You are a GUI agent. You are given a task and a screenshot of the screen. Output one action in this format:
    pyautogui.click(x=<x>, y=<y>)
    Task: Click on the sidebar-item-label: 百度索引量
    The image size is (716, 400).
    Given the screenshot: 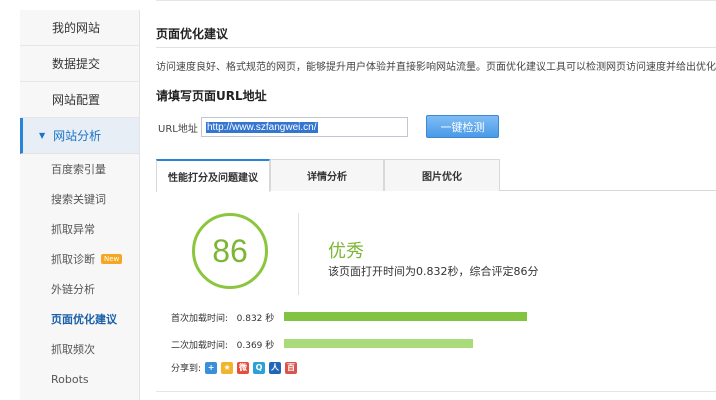 What is the action you would take?
    pyautogui.click(x=78, y=169)
    